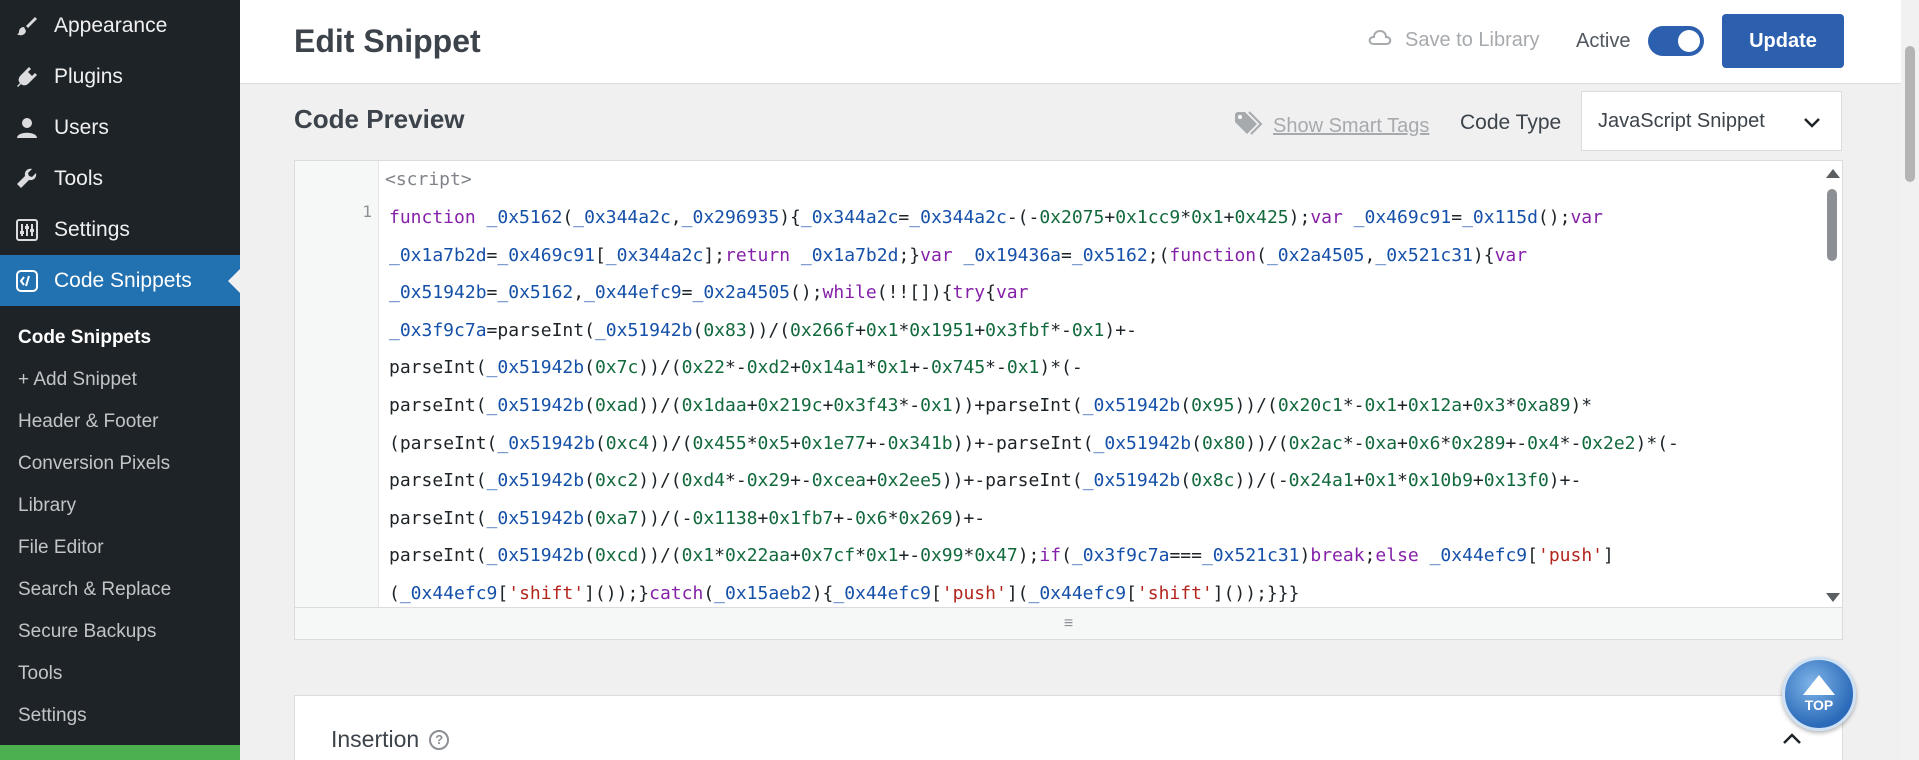 Image resolution: width=1919 pixels, height=760 pixels. Describe the element at coordinates (1351, 125) in the screenshot. I see `show-smart-tags-label: Show Smart Tags` at that location.